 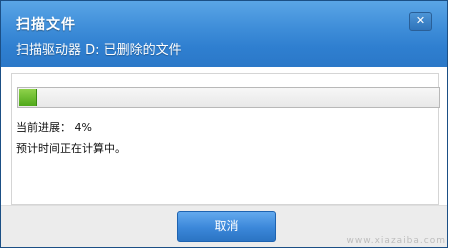 I want to click on dialog-title: 扫描文件, so click(x=46, y=25).